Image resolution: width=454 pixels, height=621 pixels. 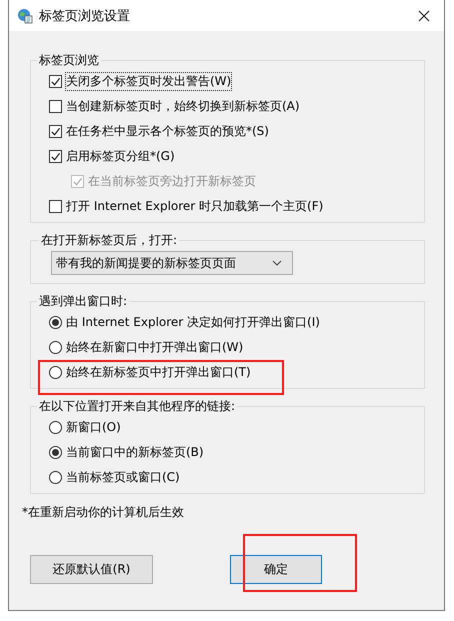 I want to click on group-title: 在以下位置打开来自其他程序的链接:, so click(x=137, y=406).